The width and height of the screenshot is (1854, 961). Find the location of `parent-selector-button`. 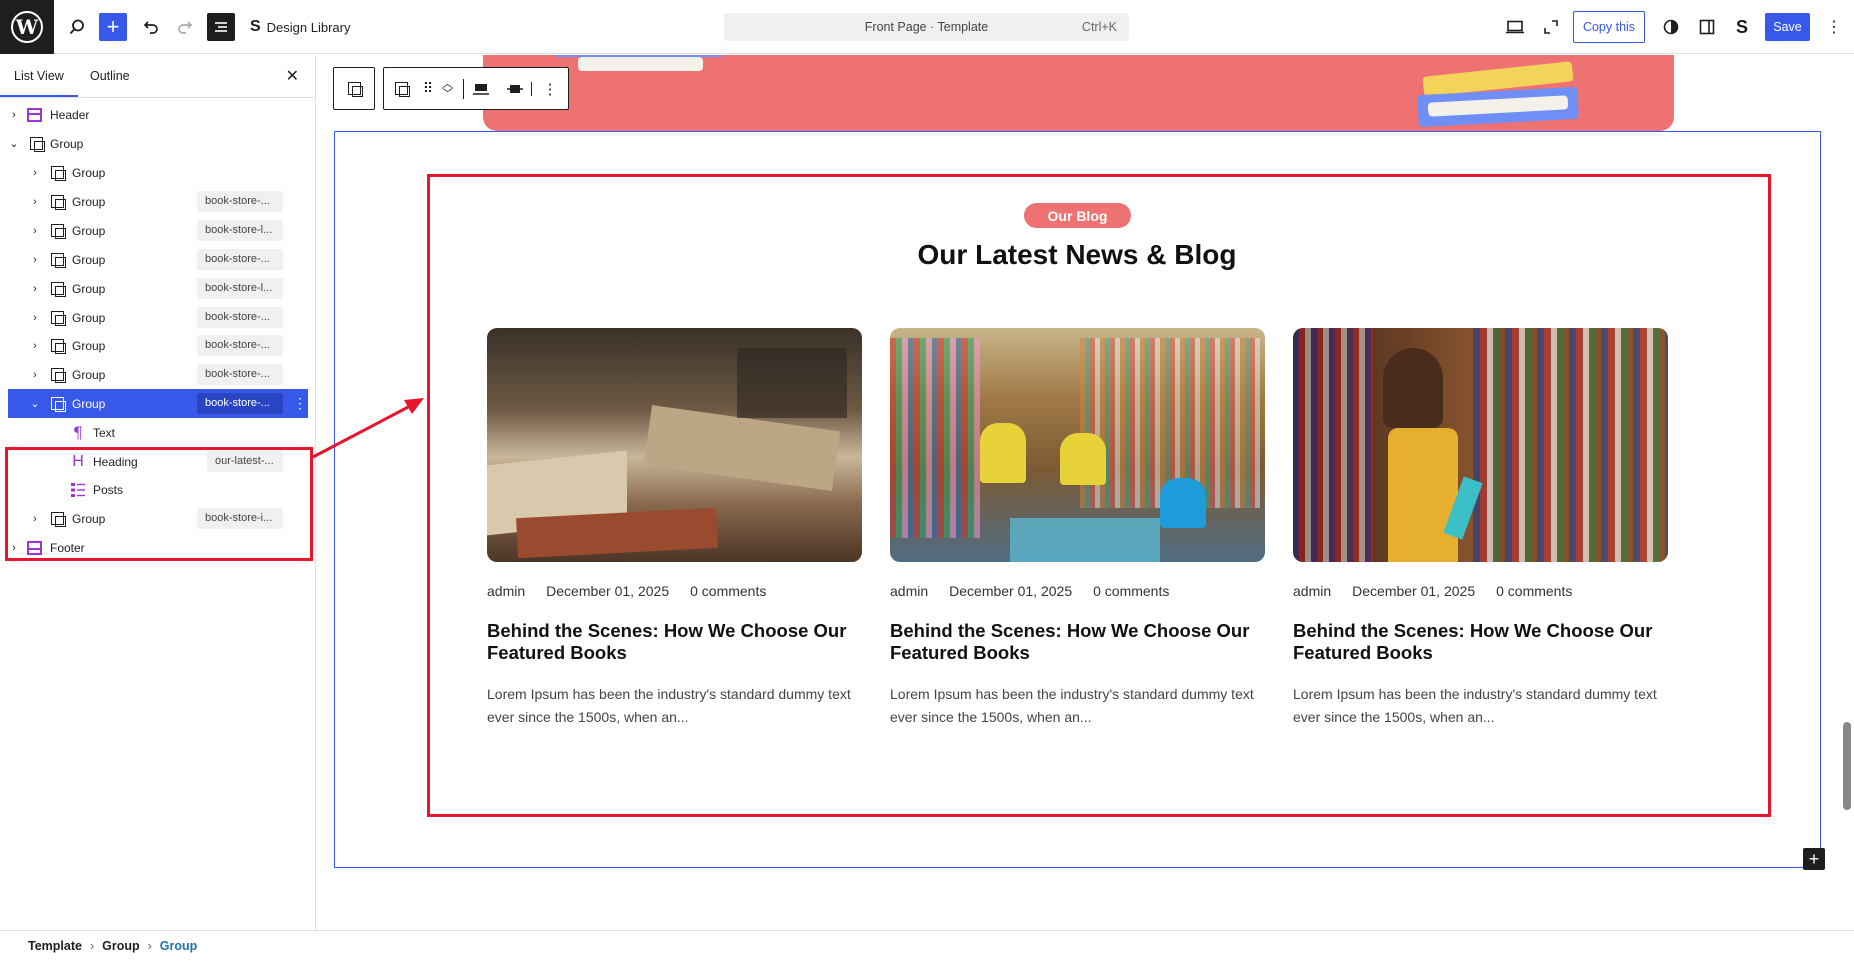

parent-selector-button is located at coordinates (354, 88).